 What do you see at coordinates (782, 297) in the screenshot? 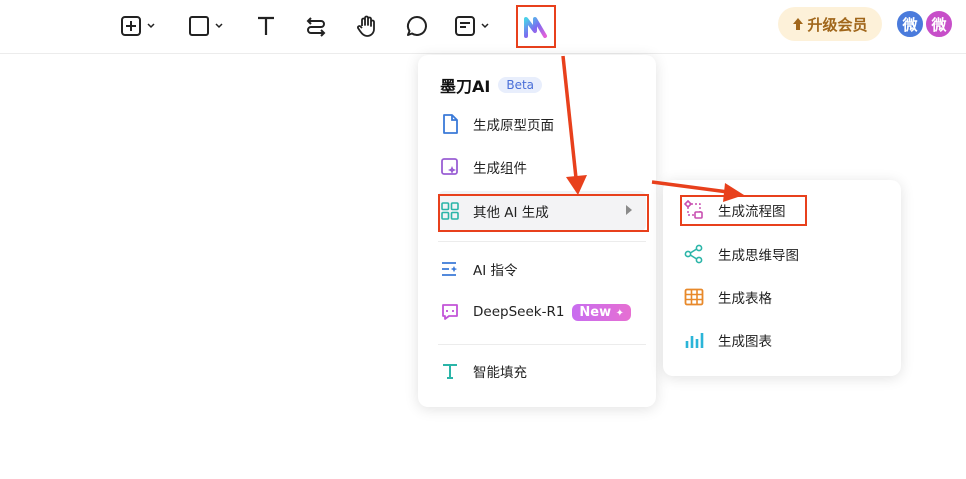
I see `submenu-item-table: 生成表格` at bounding box center [782, 297].